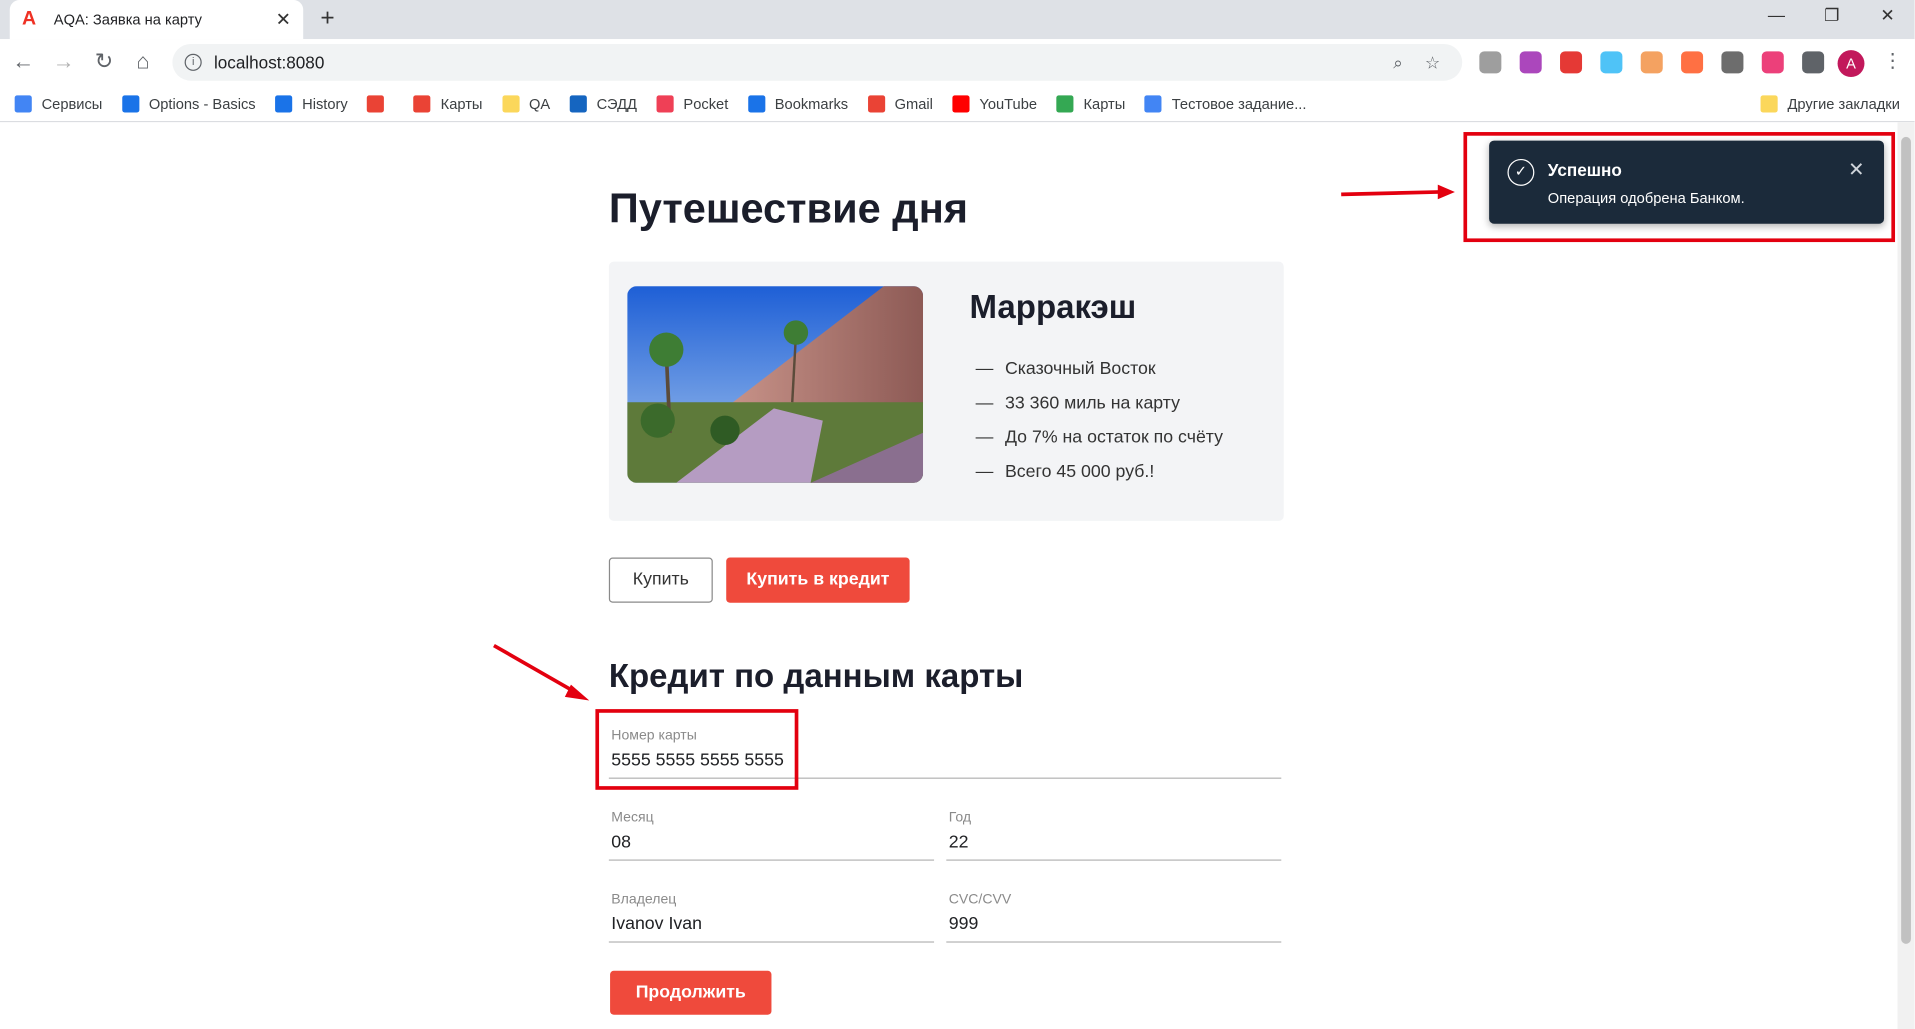 This screenshot has height=1029, width=1915. Describe the element at coordinates (193, 62) in the screenshot. I see `info-icon: i` at that location.